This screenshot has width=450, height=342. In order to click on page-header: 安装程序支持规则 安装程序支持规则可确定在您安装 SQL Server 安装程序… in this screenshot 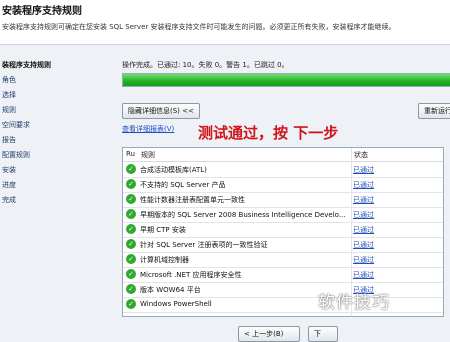, I will do `click(225, 22)`.